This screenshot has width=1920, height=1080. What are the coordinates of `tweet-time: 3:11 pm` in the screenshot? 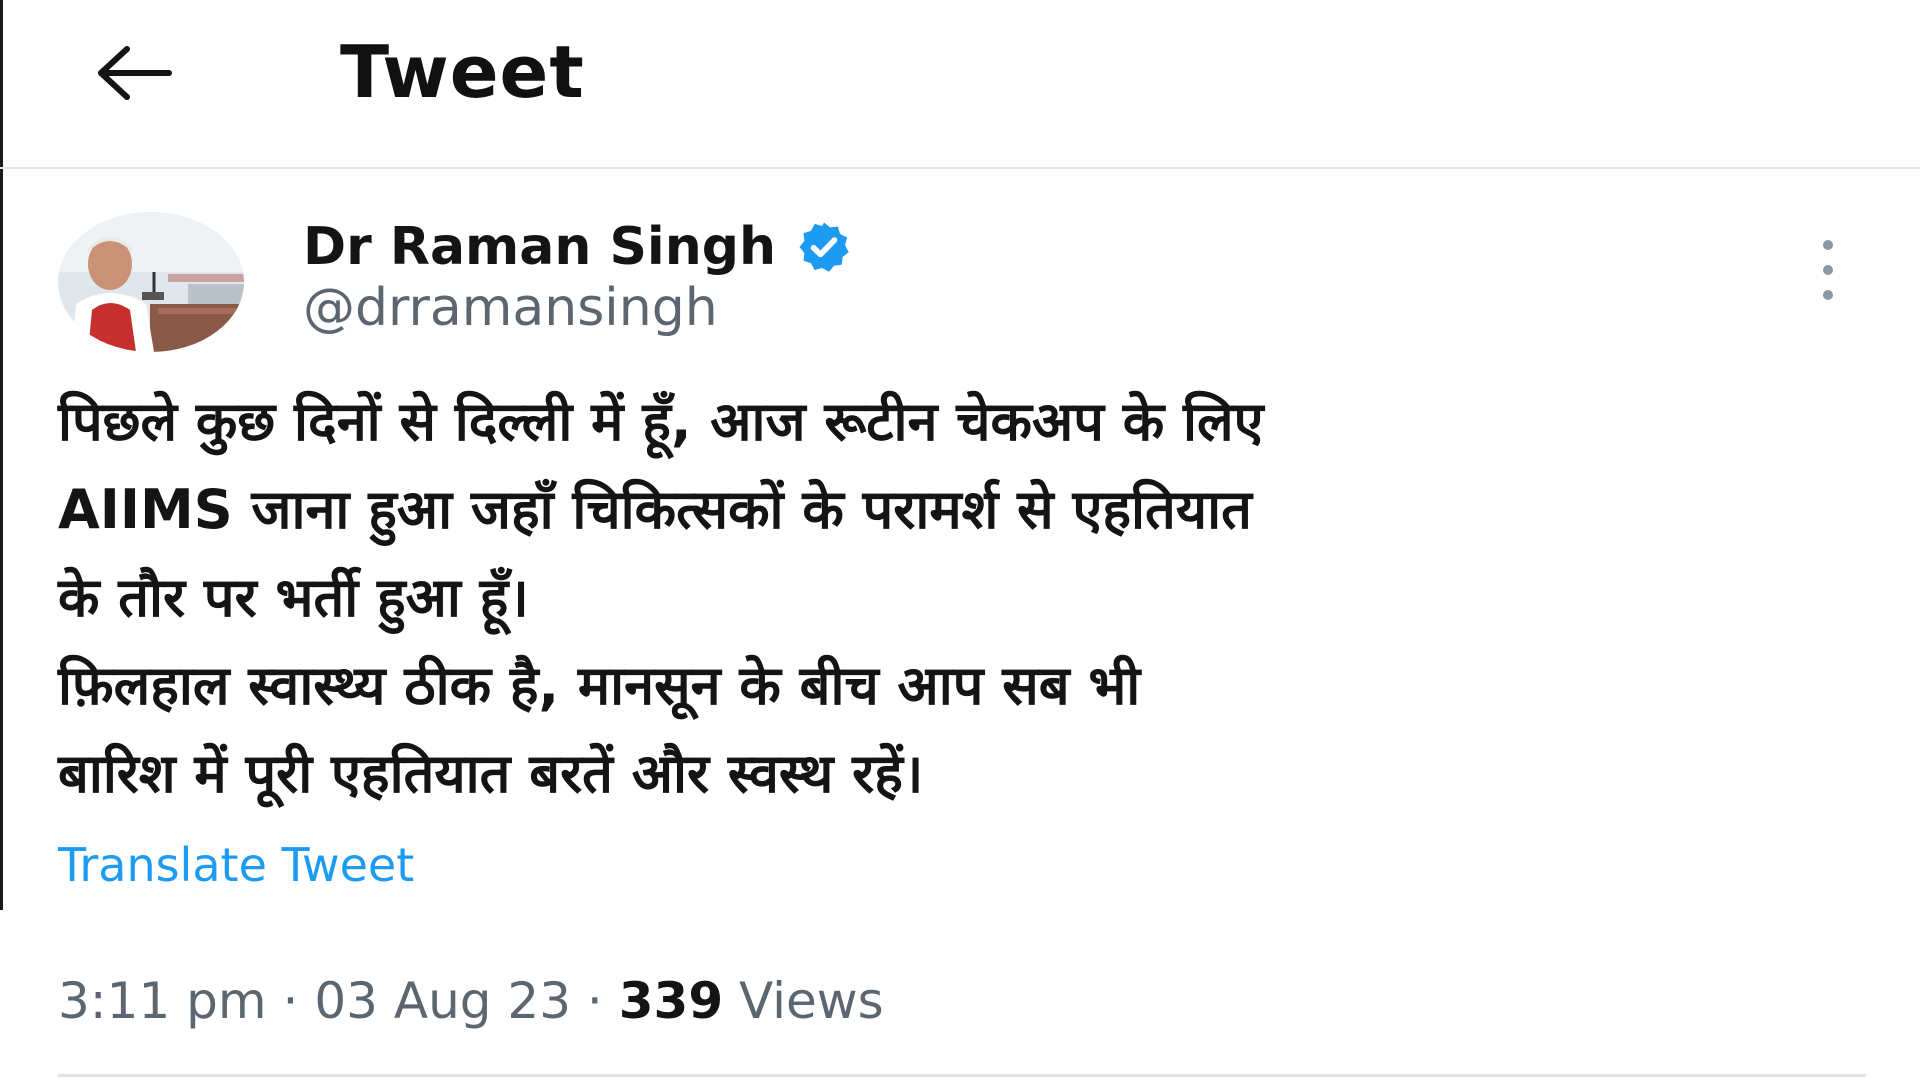 It's located at (162, 1001).